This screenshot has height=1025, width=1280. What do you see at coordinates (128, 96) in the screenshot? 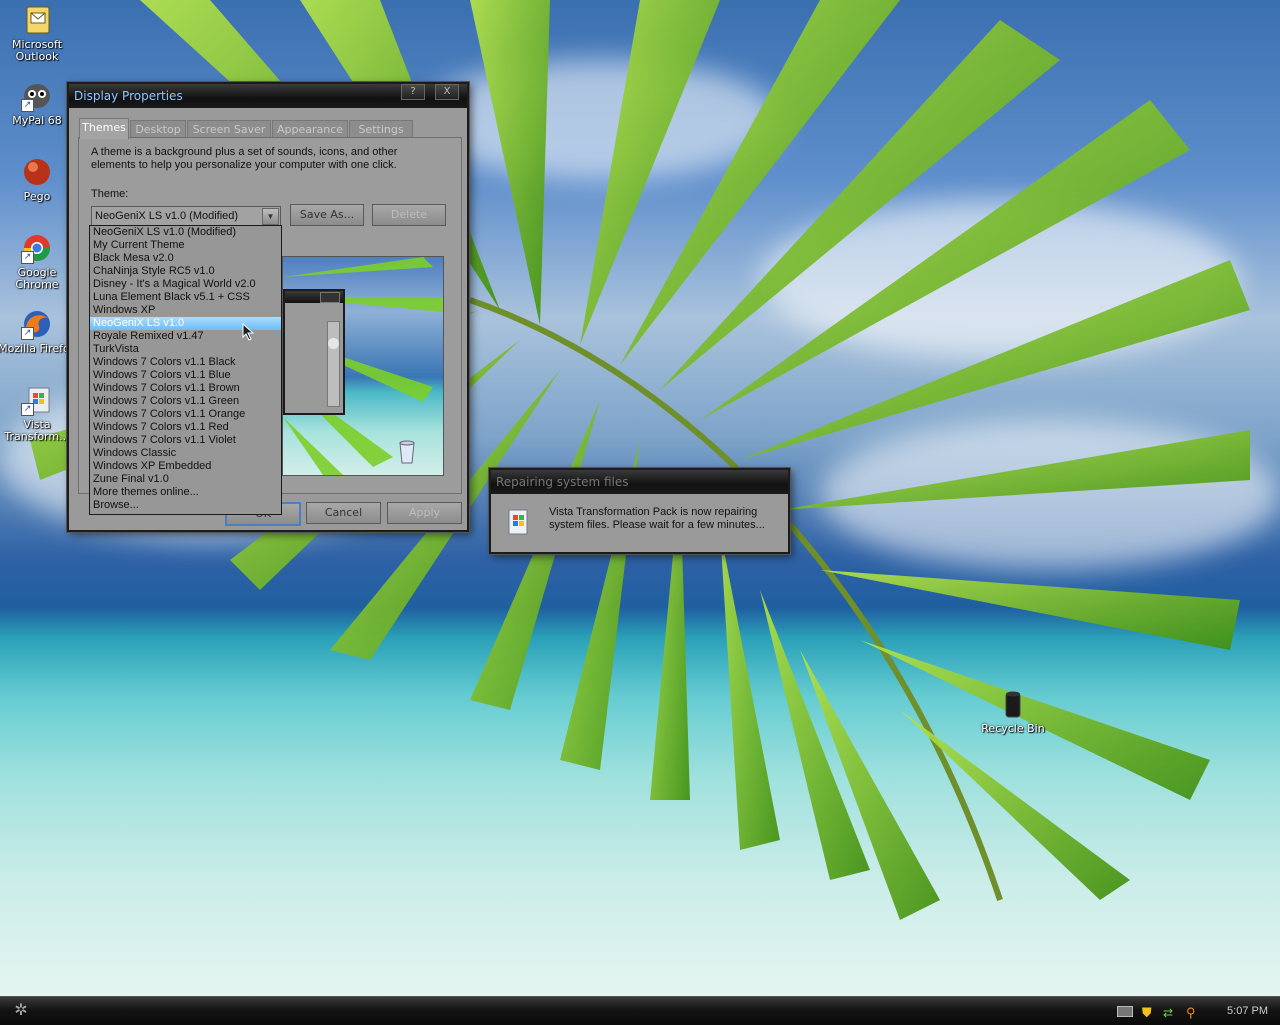
I see `window-title: Display Properties` at bounding box center [128, 96].